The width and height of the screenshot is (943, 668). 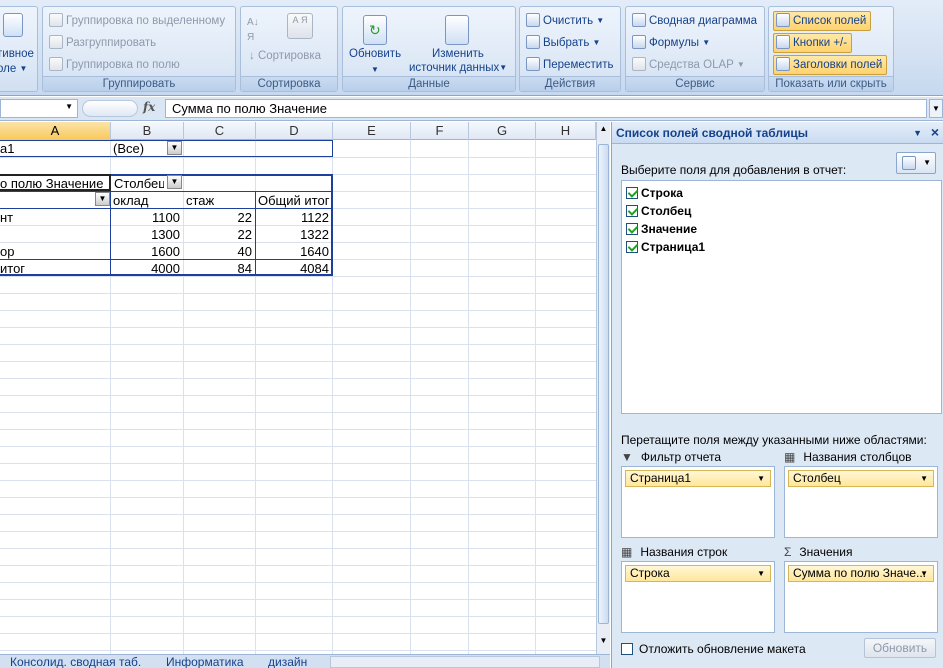 I want to click on field-list: Строка Столбец Значение Страница1, so click(x=781, y=297).